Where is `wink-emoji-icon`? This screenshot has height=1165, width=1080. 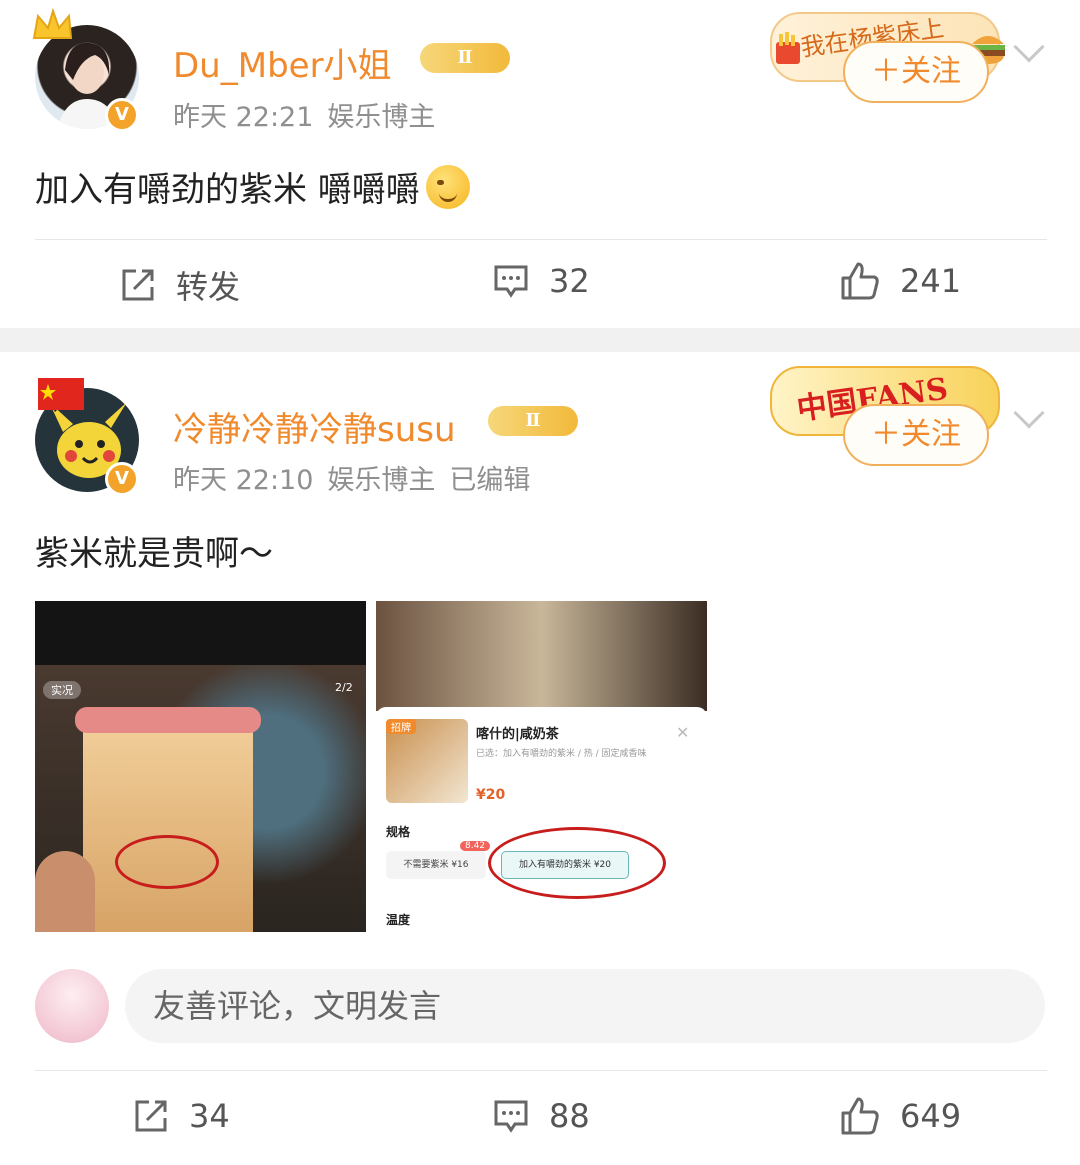 wink-emoji-icon is located at coordinates (447, 187).